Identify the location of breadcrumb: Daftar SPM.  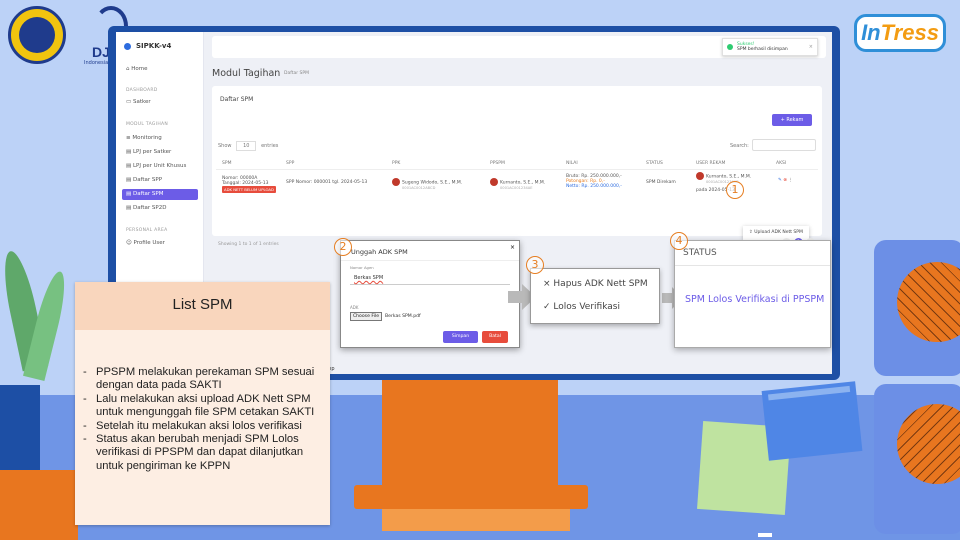
(296, 73).